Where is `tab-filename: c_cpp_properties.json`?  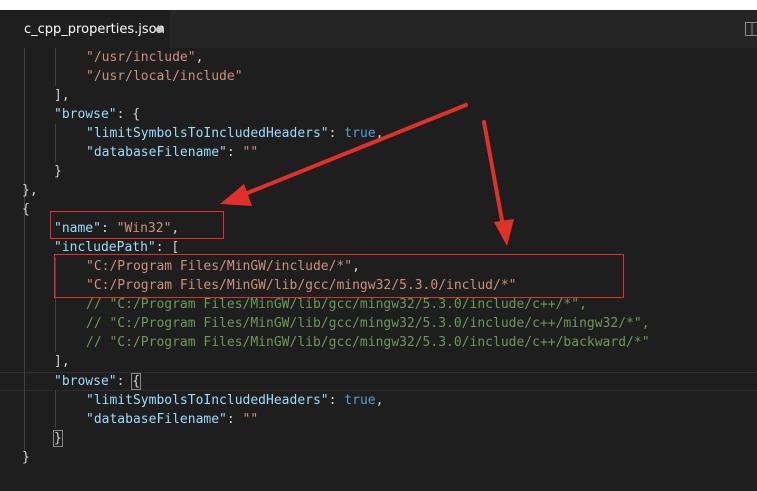 tab-filename: c_cpp_properties.json is located at coordinates (94, 29).